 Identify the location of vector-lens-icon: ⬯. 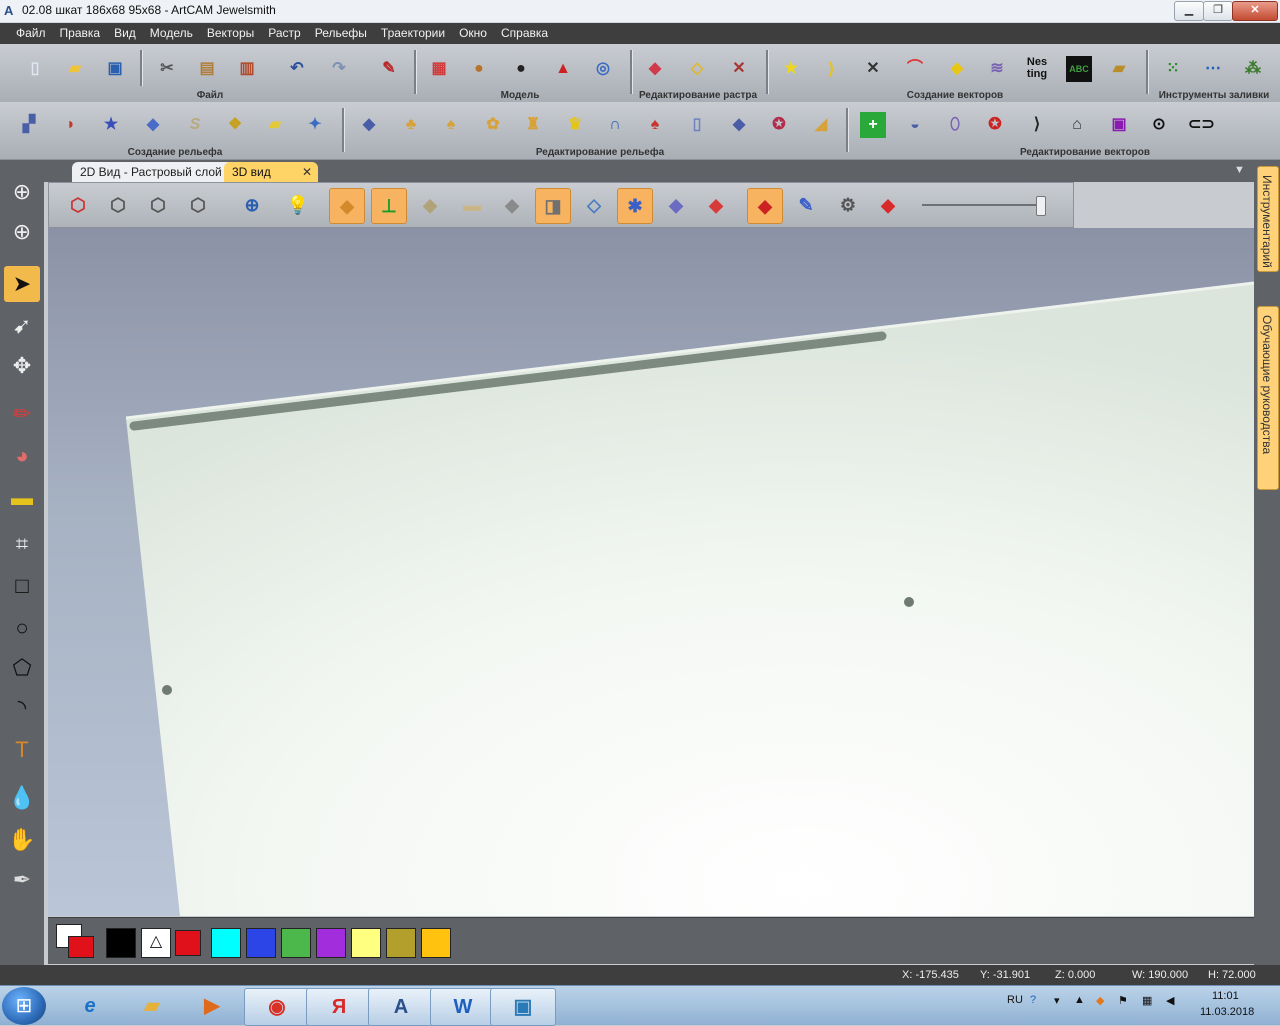
(955, 125).